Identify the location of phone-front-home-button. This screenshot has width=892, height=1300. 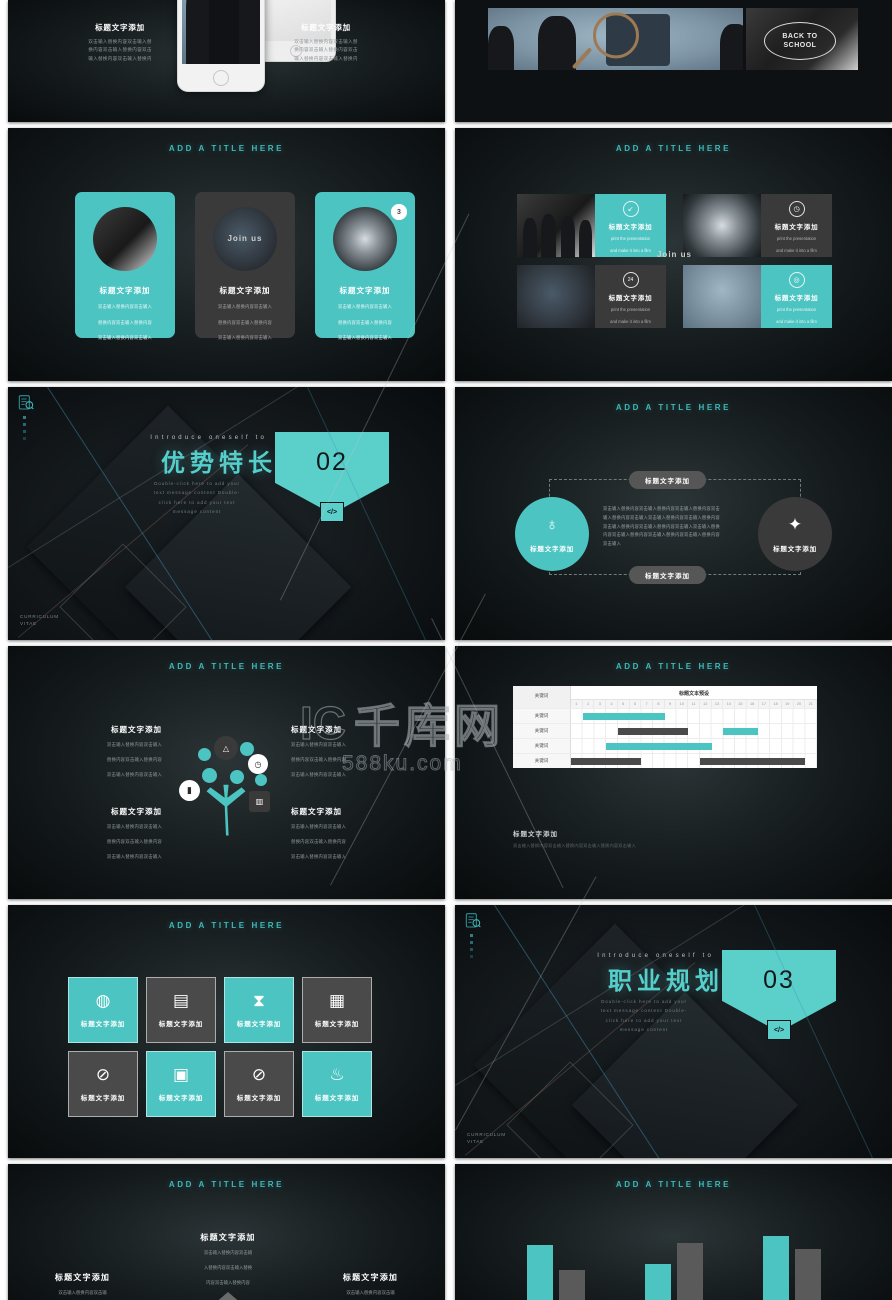
(221, 78).